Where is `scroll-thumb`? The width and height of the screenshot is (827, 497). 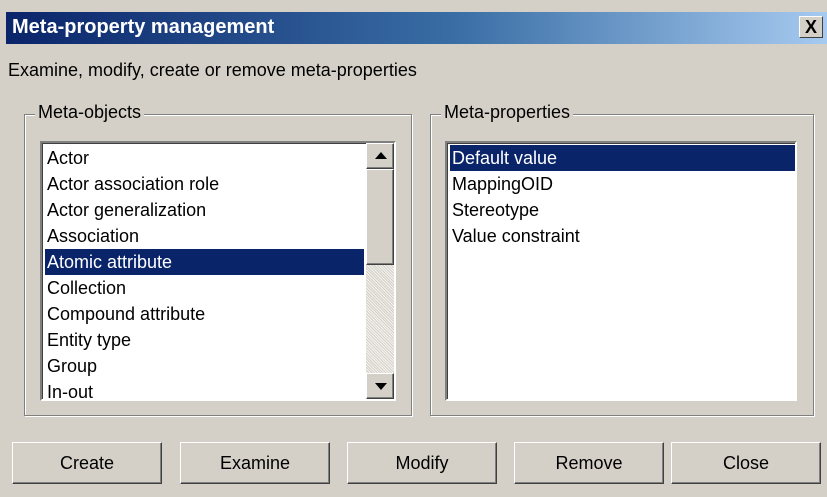 scroll-thumb is located at coordinates (380, 217).